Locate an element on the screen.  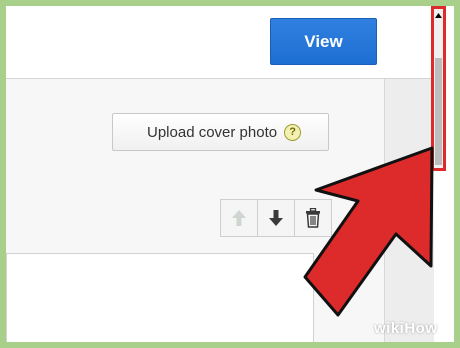
scroll-up-arrow-icon is located at coordinates (438, 15).